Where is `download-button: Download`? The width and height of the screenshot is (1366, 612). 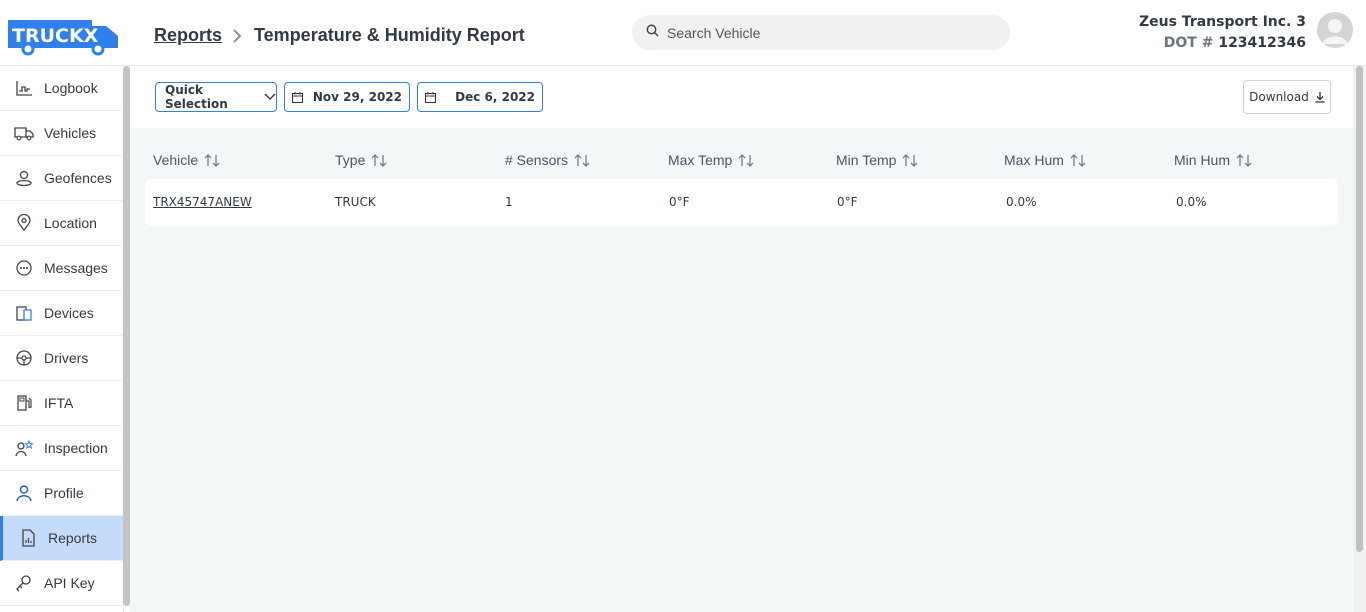 download-button: Download is located at coordinates (1287, 97).